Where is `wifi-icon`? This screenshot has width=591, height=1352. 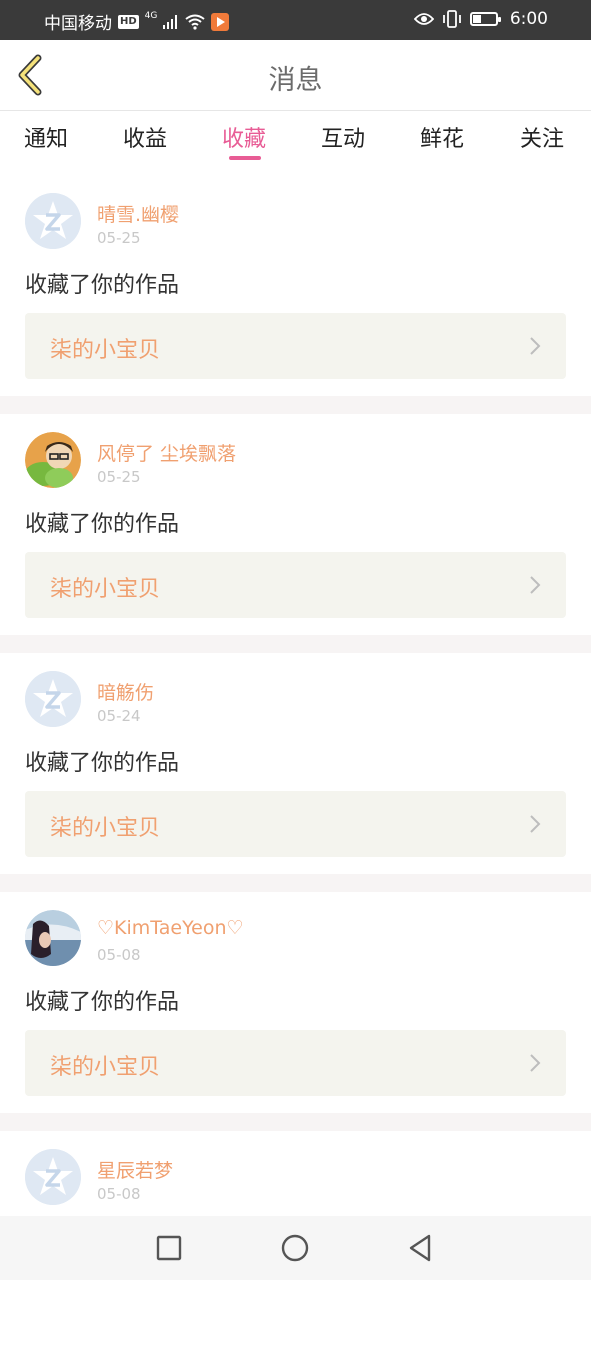
wifi-icon is located at coordinates (195, 22).